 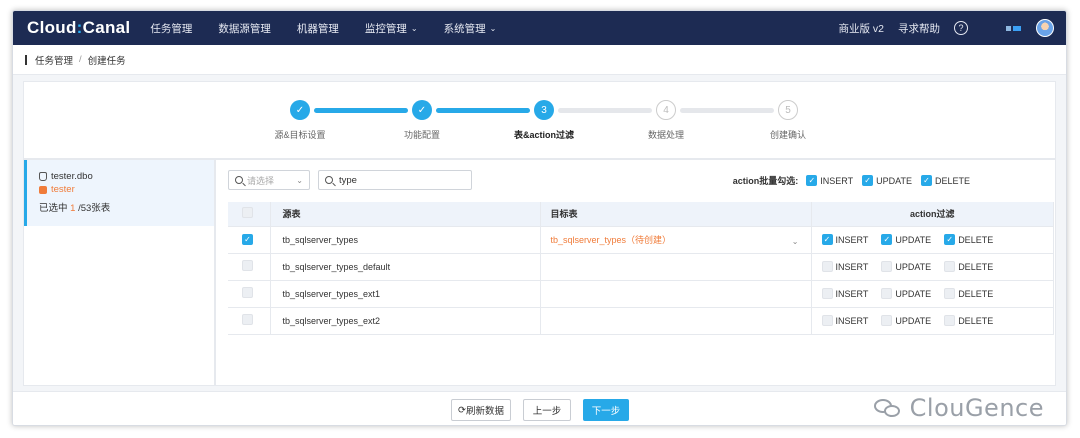 I want to click on cloudcanal-logo: Cloud:Canal, so click(x=78, y=28).